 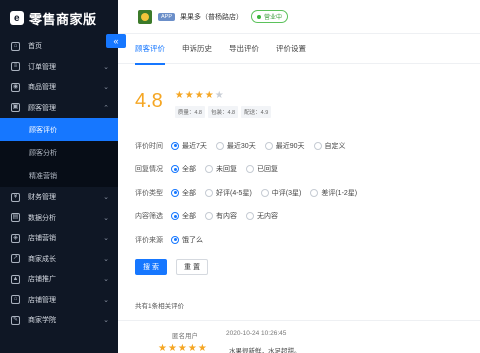 I want to click on growth-icon: ↗, so click(x=15, y=259).